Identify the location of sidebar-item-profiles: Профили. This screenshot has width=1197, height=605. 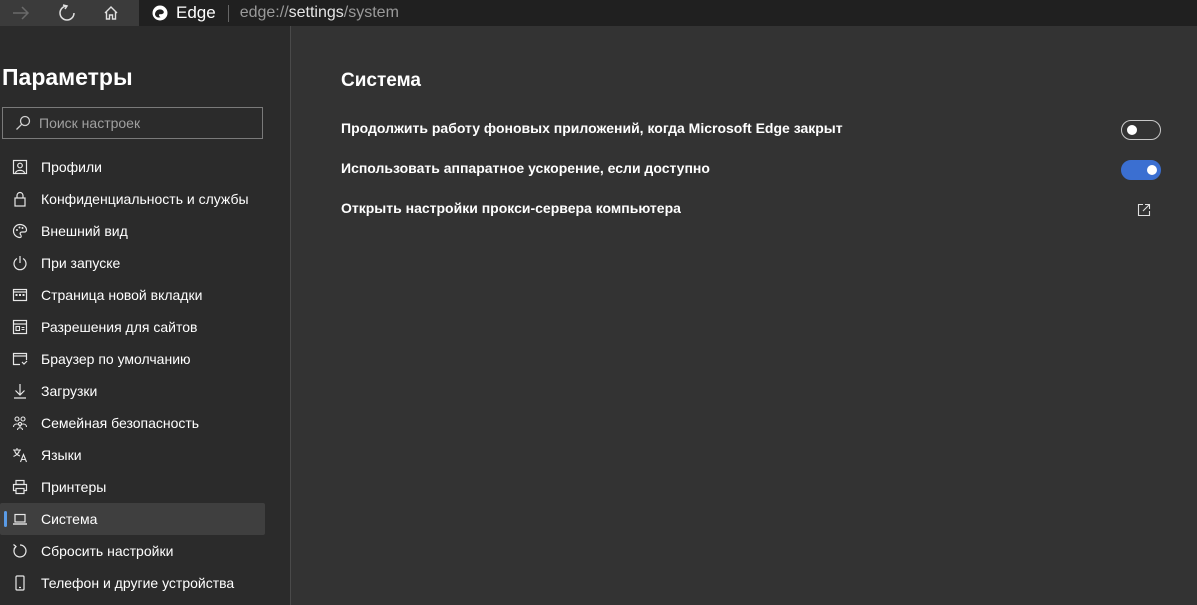
(132, 167).